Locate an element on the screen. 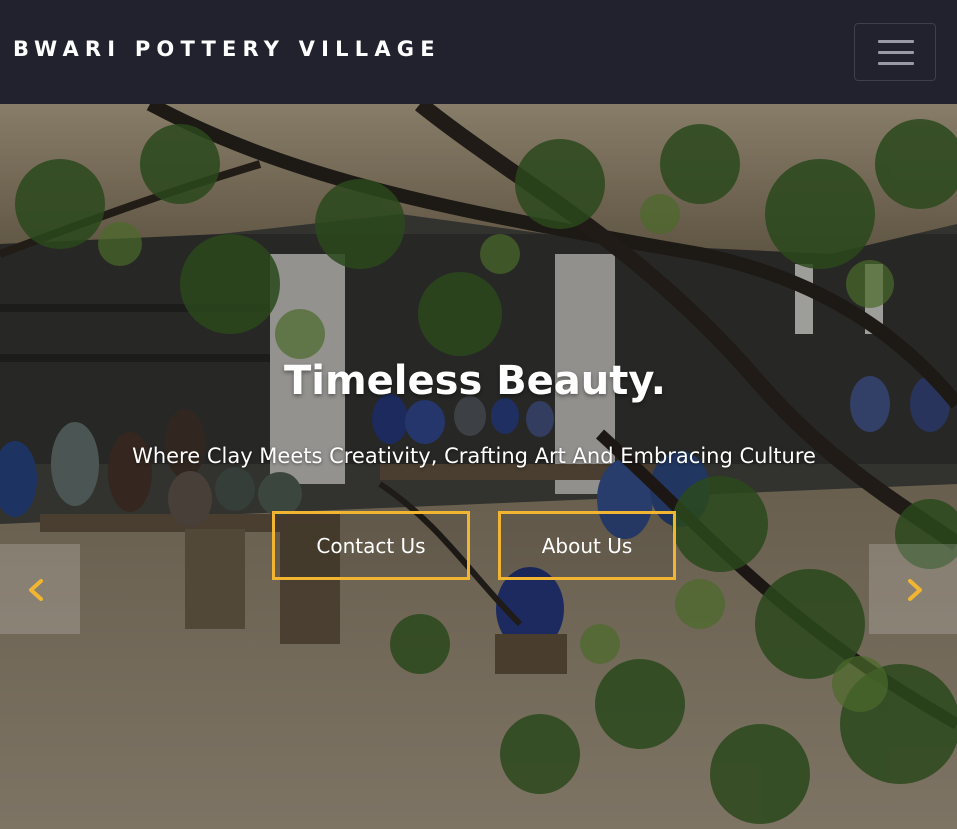  menu-toggle-button is located at coordinates (895, 52).